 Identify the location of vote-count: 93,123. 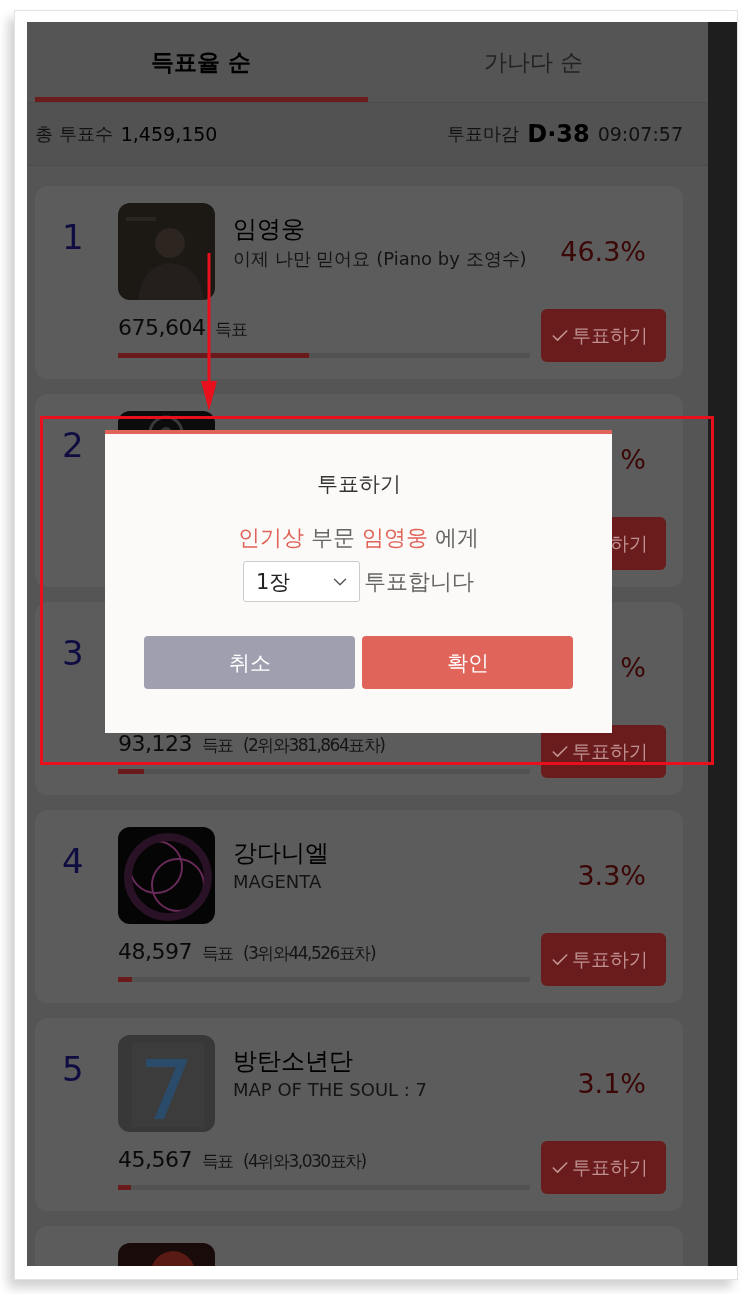
(155, 743).